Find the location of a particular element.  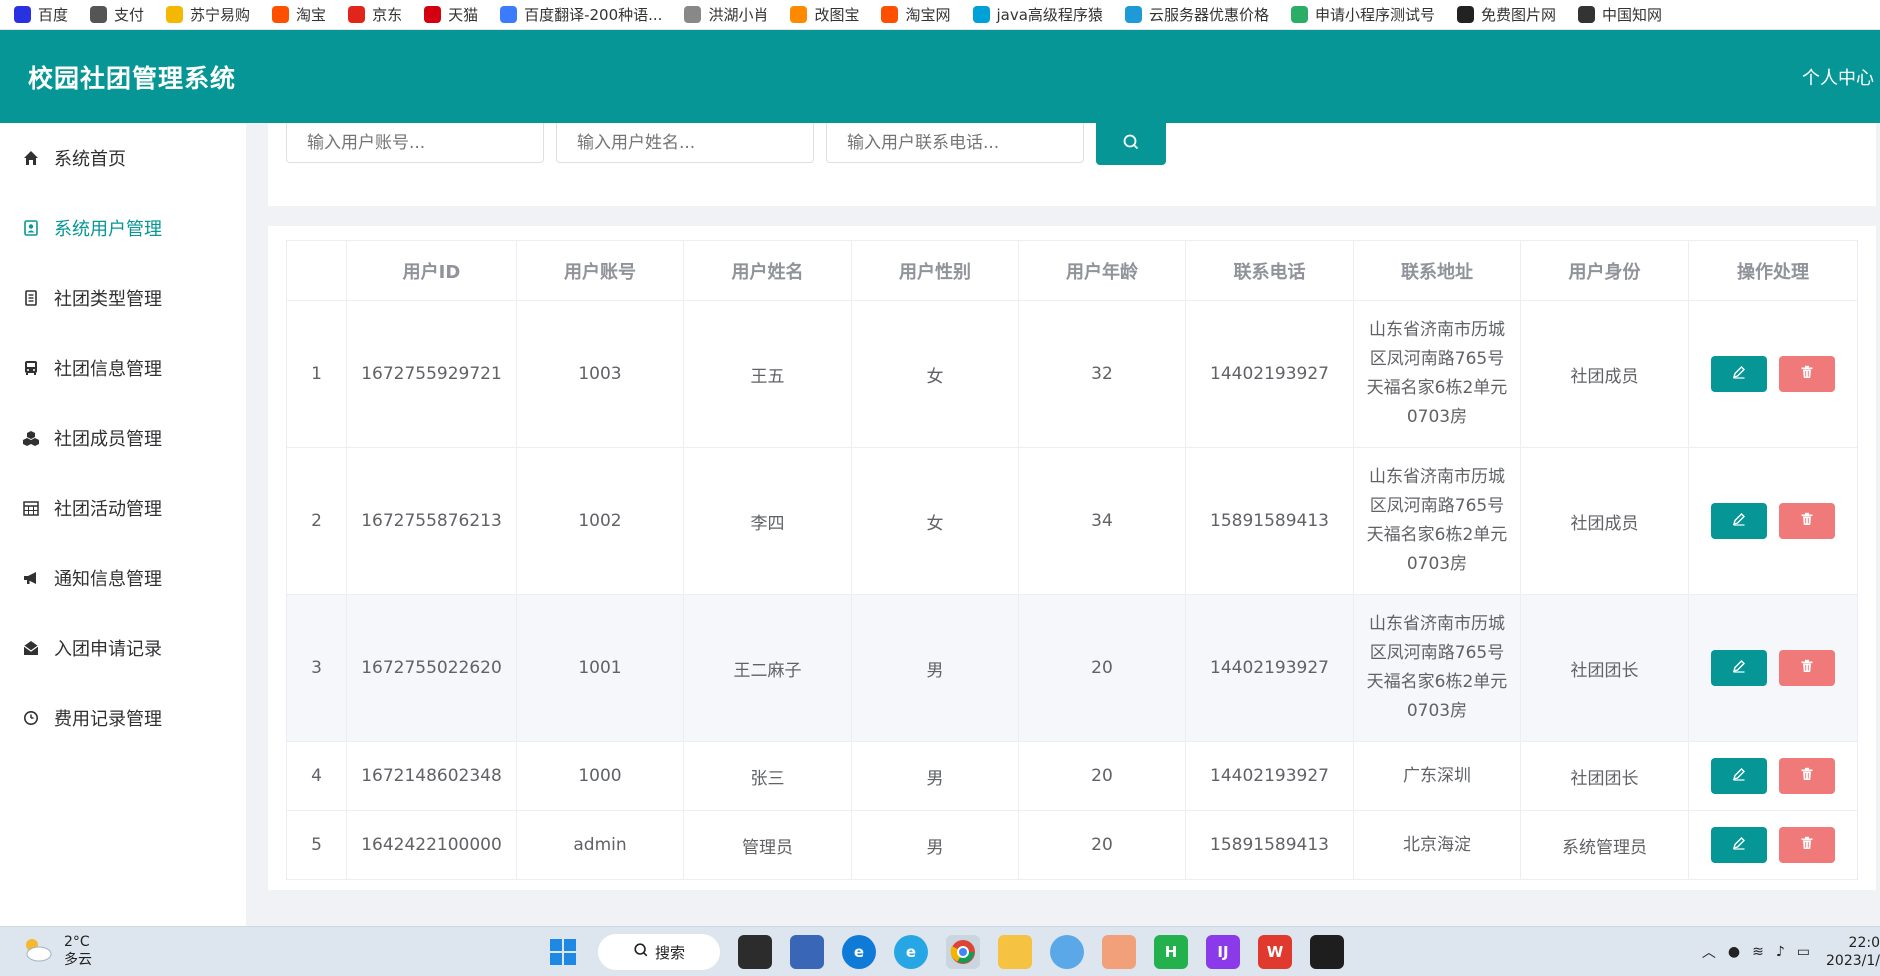

bookmark-item: 淘宝网 is located at coordinates (916, 14).